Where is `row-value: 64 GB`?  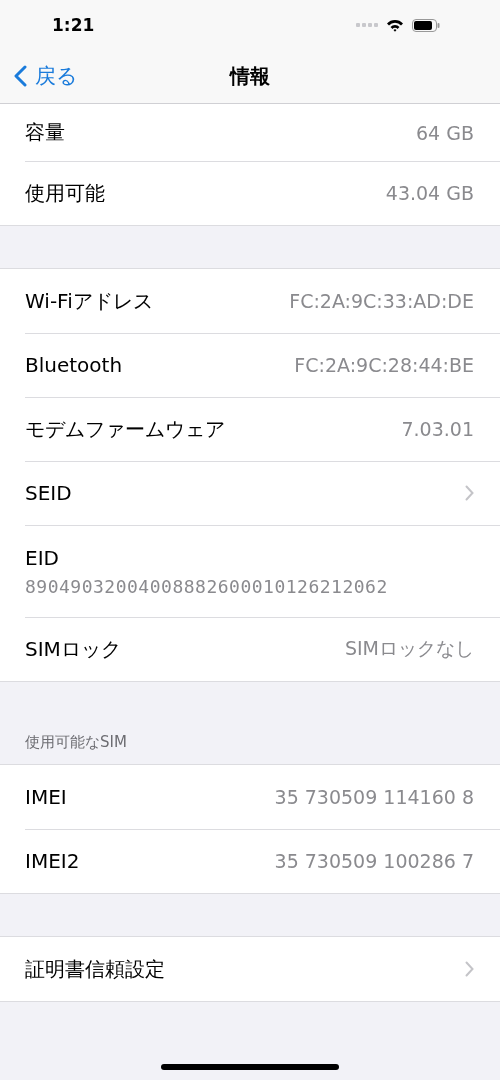 row-value: 64 GB is located at coordinates (445, 132).